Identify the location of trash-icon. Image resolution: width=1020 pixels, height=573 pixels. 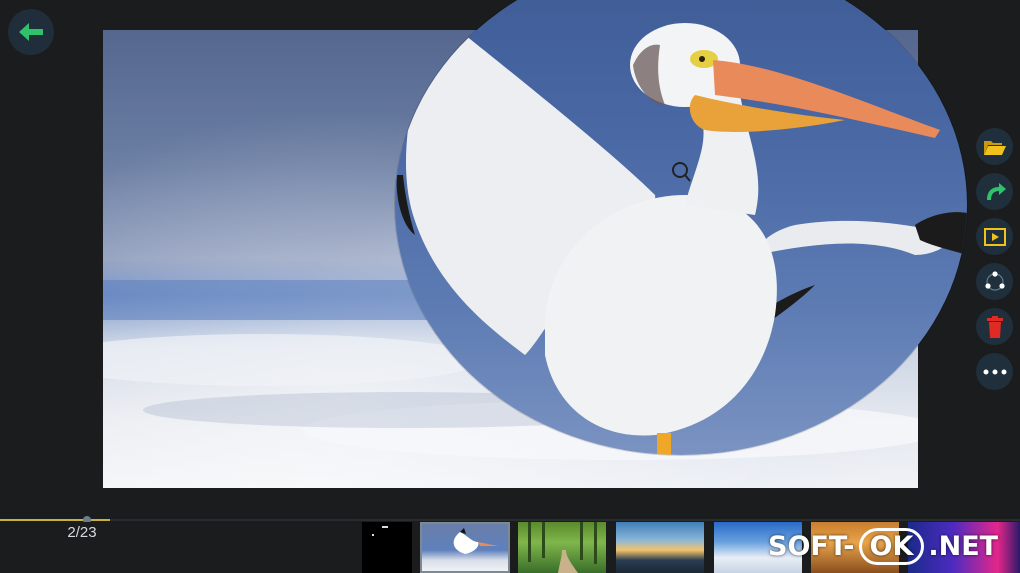
(994, 326).